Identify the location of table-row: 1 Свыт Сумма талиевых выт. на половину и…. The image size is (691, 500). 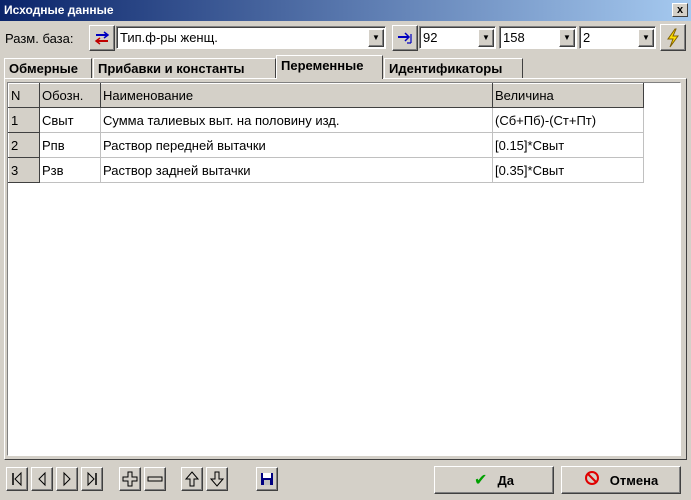
(326, 120).